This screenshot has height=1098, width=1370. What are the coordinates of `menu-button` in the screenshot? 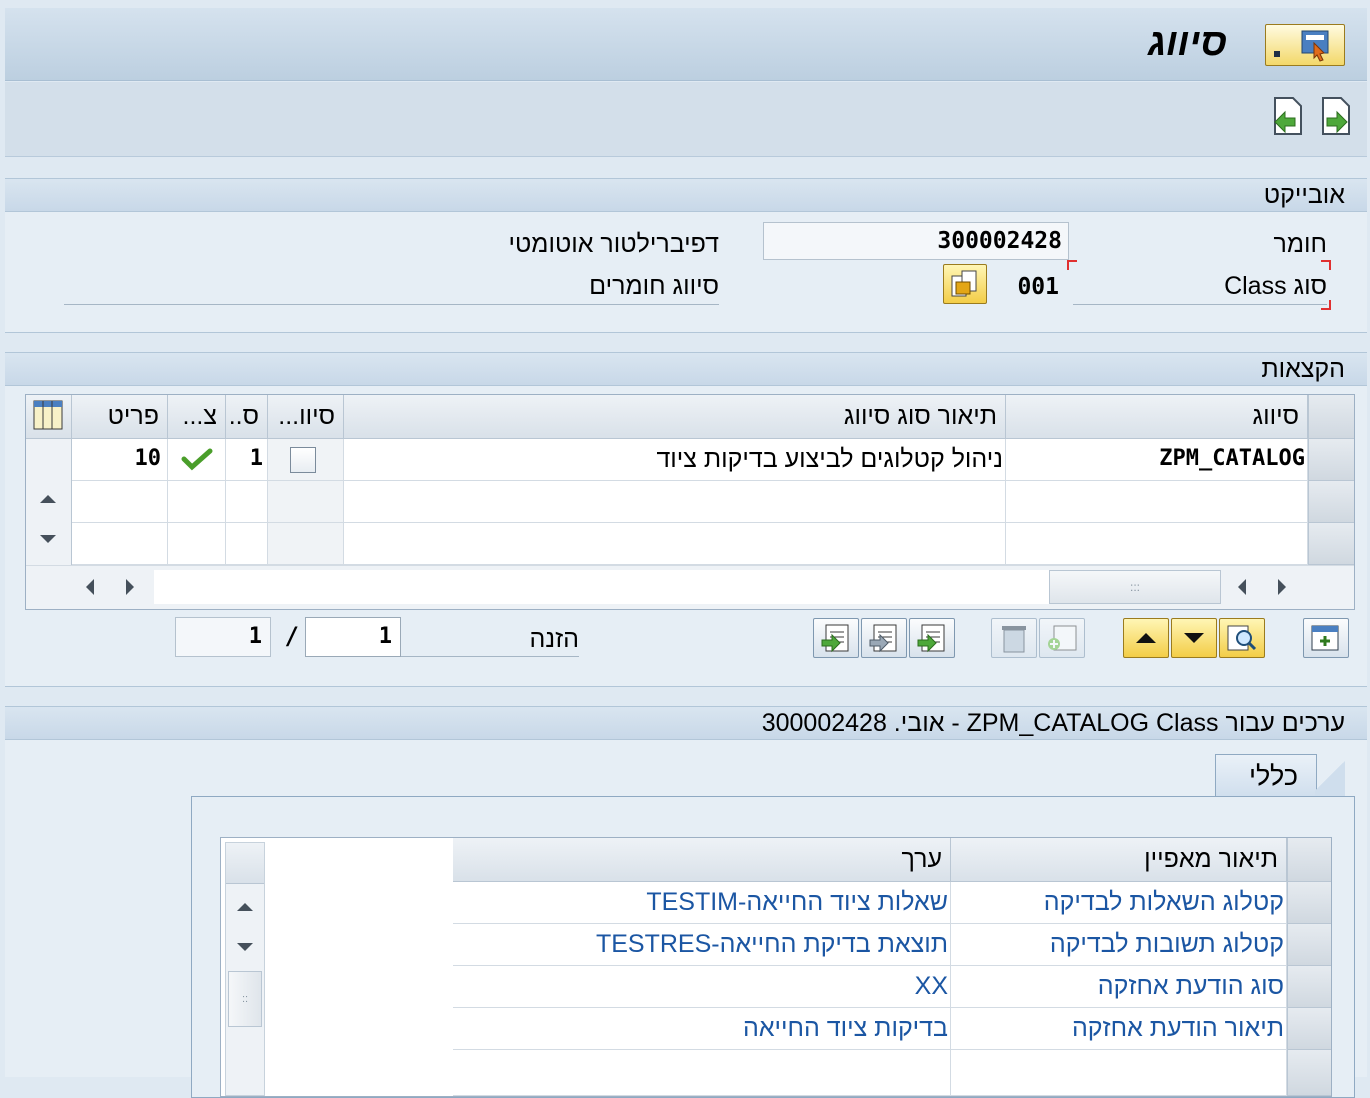 It's located at (1305, 45).